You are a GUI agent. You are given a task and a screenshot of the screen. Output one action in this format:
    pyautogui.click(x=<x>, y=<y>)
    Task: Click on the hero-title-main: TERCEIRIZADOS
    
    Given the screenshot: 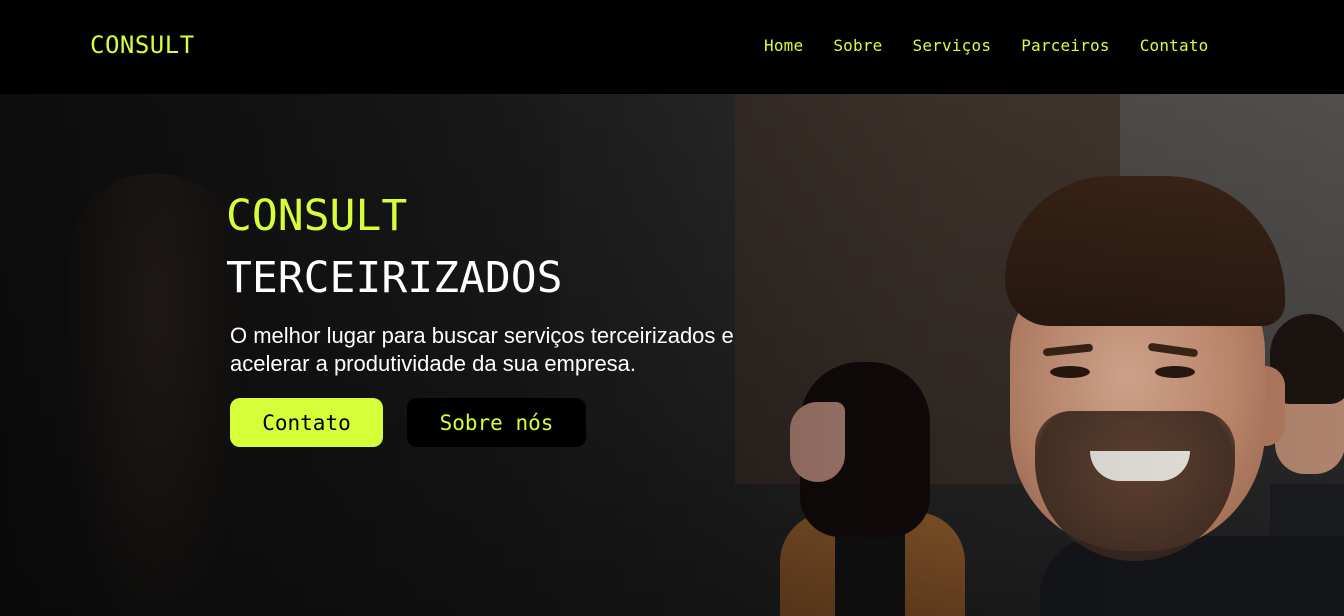 What is the action you would take?
    pyautogui.click(x=394, y=278)
    